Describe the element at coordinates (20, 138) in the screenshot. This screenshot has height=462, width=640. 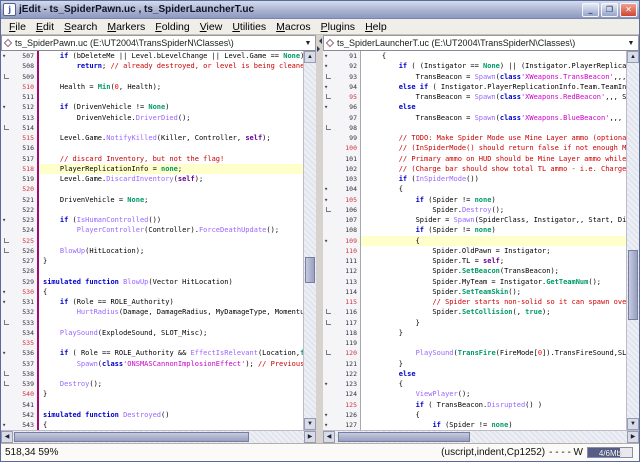
I see `gutter: 515` at that location.